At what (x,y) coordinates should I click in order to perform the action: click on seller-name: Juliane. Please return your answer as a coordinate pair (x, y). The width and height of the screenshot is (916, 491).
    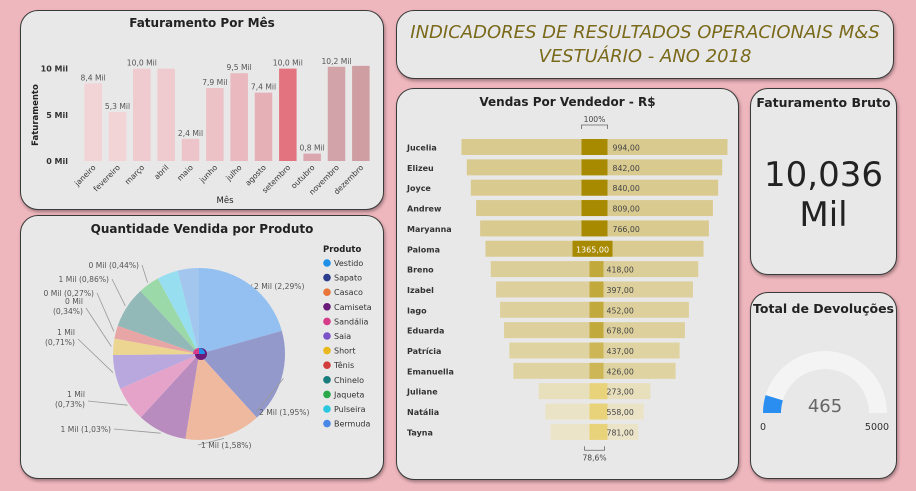
    Looking at the image, I should click on (422, 392).